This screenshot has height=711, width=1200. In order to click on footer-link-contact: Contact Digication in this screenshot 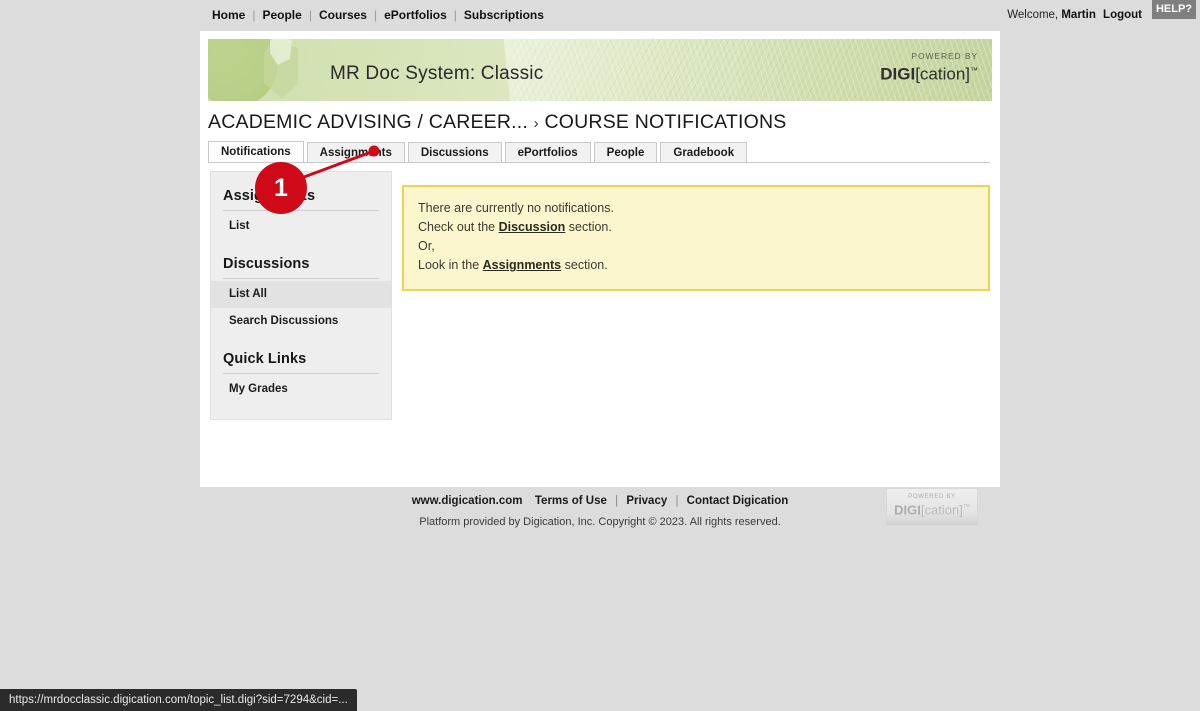, I will do `click(738, 501)`.